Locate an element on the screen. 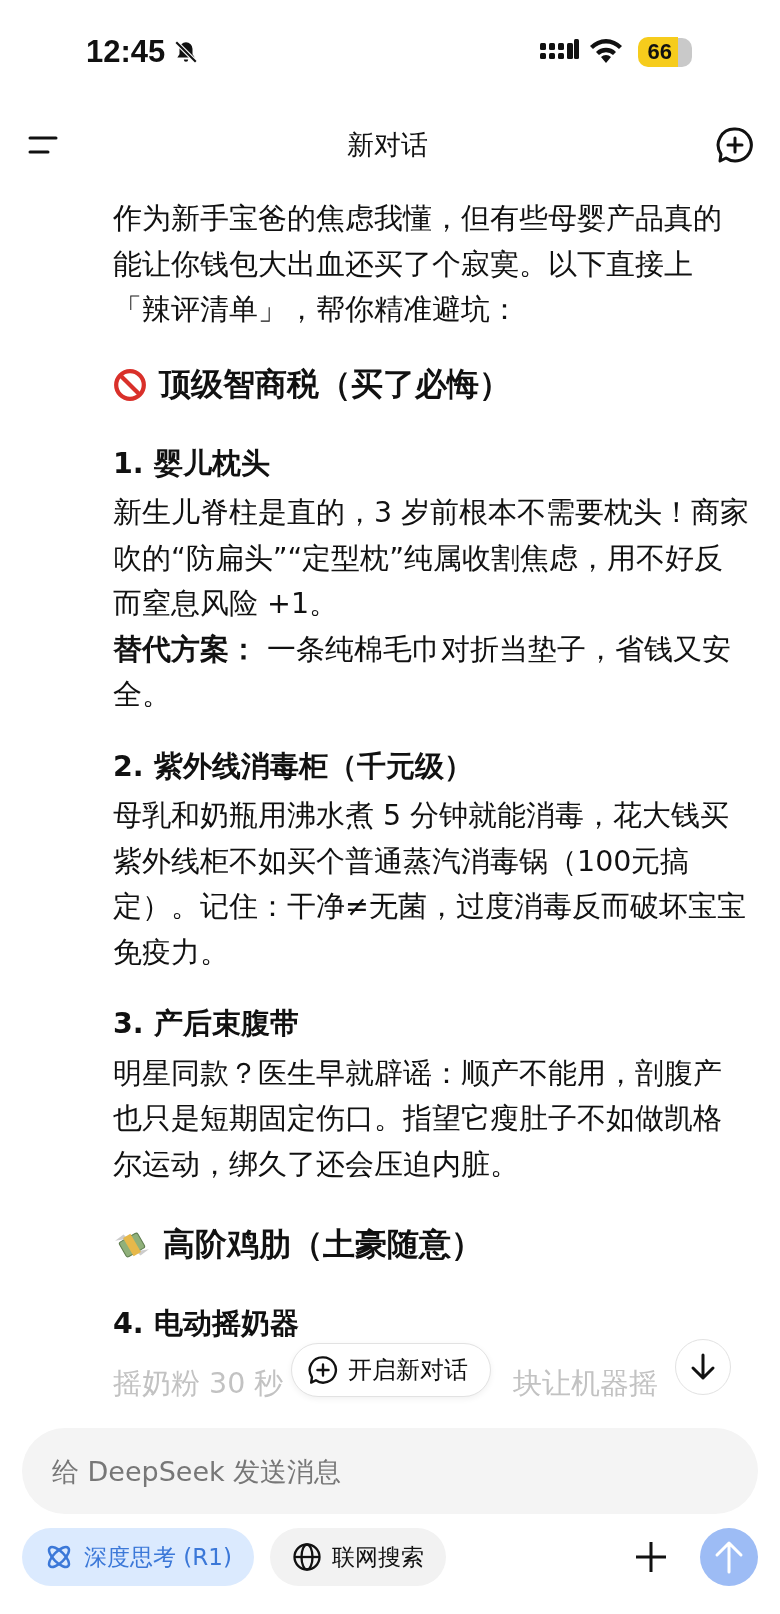  item-title: 3. 产后束腹带 is located at coordinates (206, 1024).